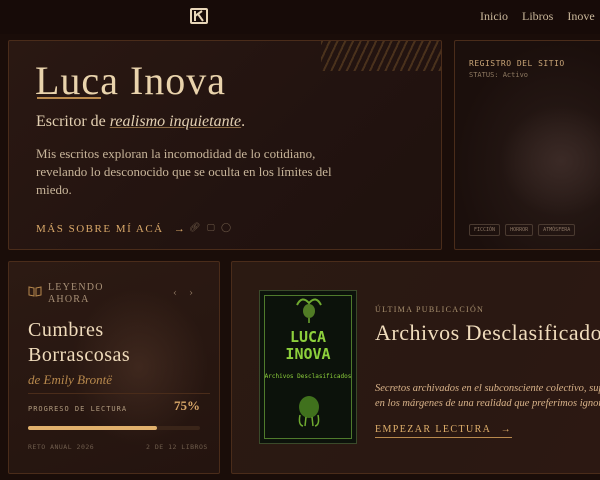 The image size is (600, 480). Describe the element at coordinates (187, 405) in the screenshot. I see `progress-percent: 75%` at that location.